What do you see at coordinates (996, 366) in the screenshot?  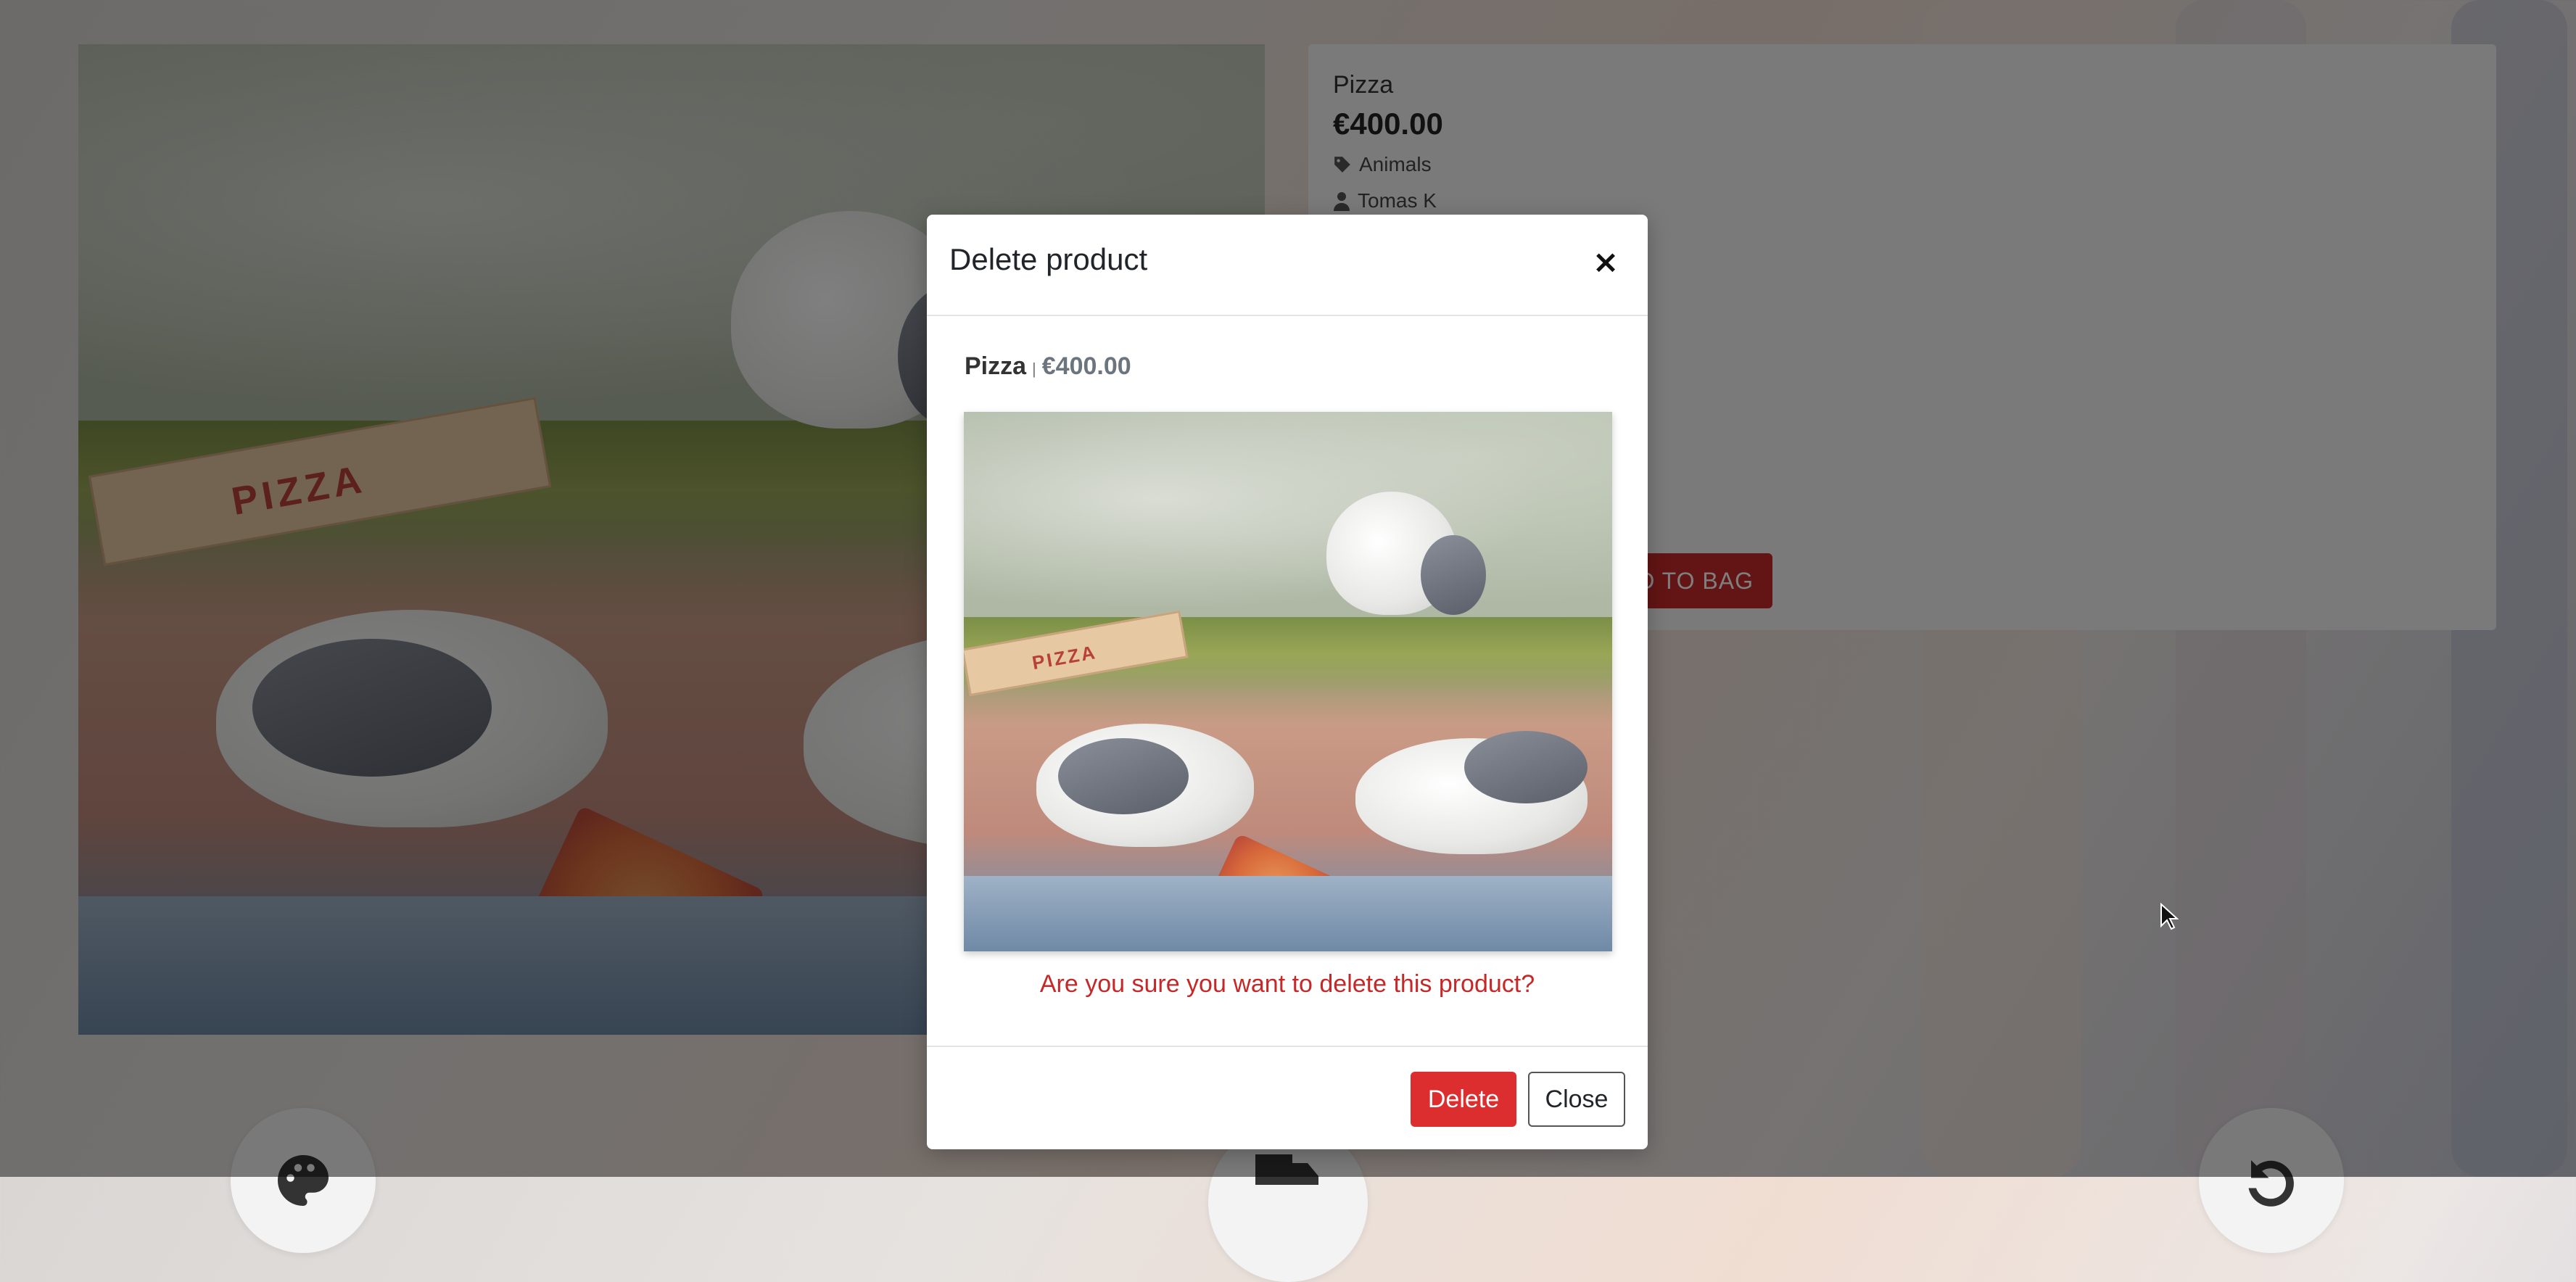 I see `modal-product-name: Pizza` at bounding box center [996, 366].